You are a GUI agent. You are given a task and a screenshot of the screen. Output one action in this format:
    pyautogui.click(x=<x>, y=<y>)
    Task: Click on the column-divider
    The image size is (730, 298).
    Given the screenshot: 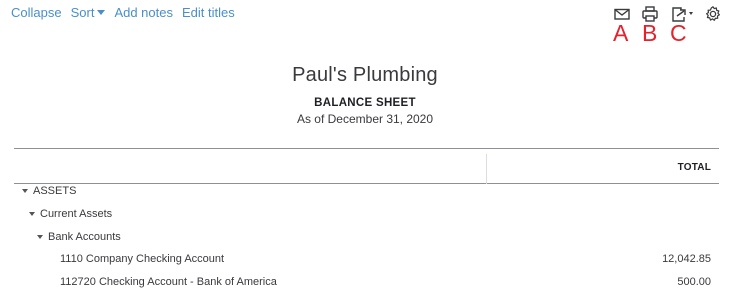 What is the action you would take?
    pyautogui.click(x=486, y=169)
    